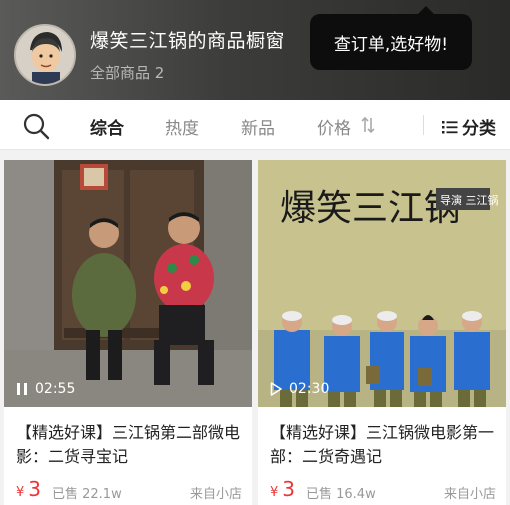  What do you see at coordinates (107, 126) in the screenshot?
I see `tab-comprehensive: 综合` at bounding box center [107, 126].